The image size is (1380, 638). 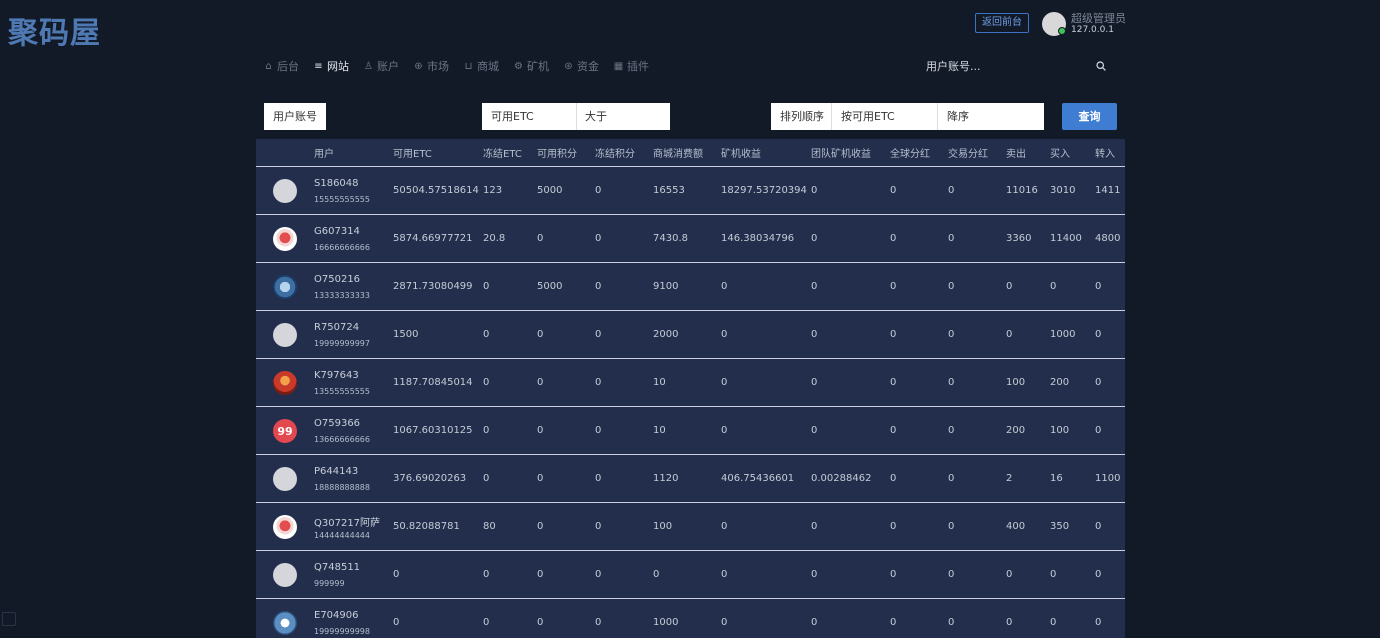 I want to click on table-cell: 100, so click(x=663, y=526).